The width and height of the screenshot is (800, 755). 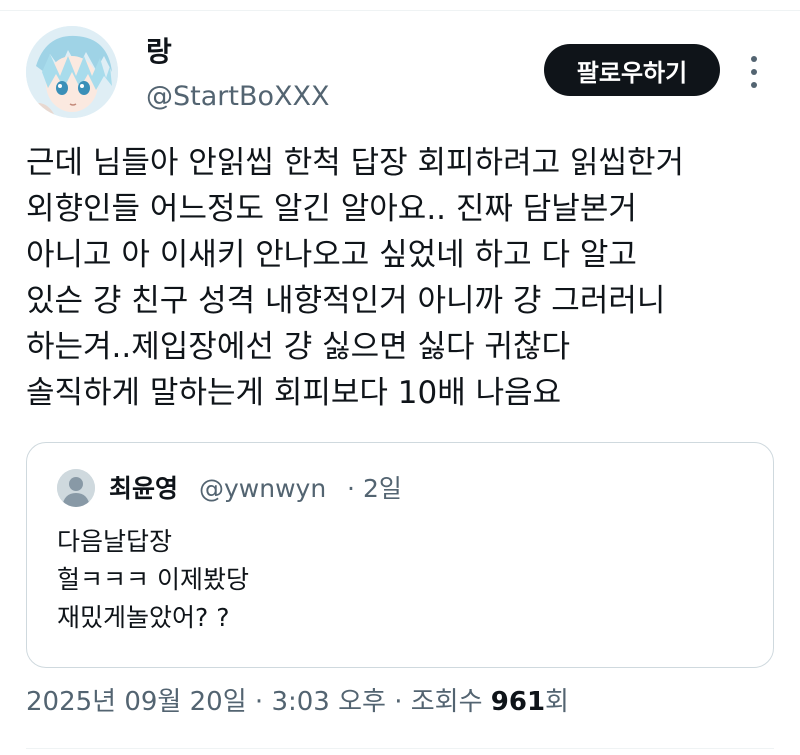 I want to click on views-count: 961, so click(x=518, y=702).